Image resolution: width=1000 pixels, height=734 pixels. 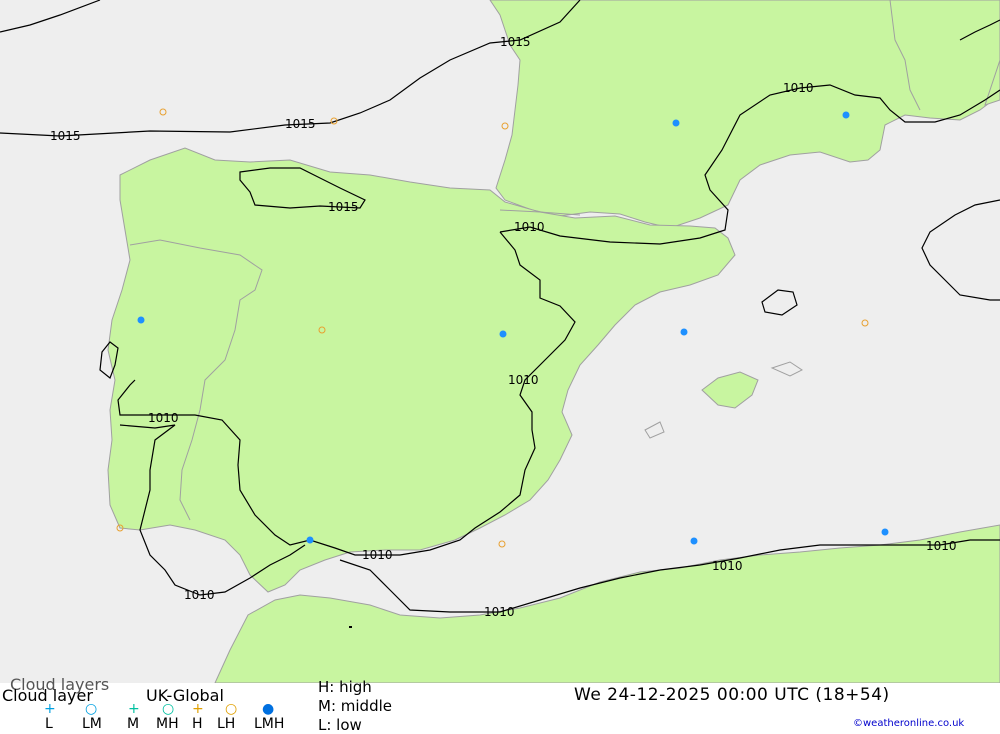 What do you see at coordinates (197, 724) in the screenshot?
I see `abbr-h: H` at bounding box center [197, 724].